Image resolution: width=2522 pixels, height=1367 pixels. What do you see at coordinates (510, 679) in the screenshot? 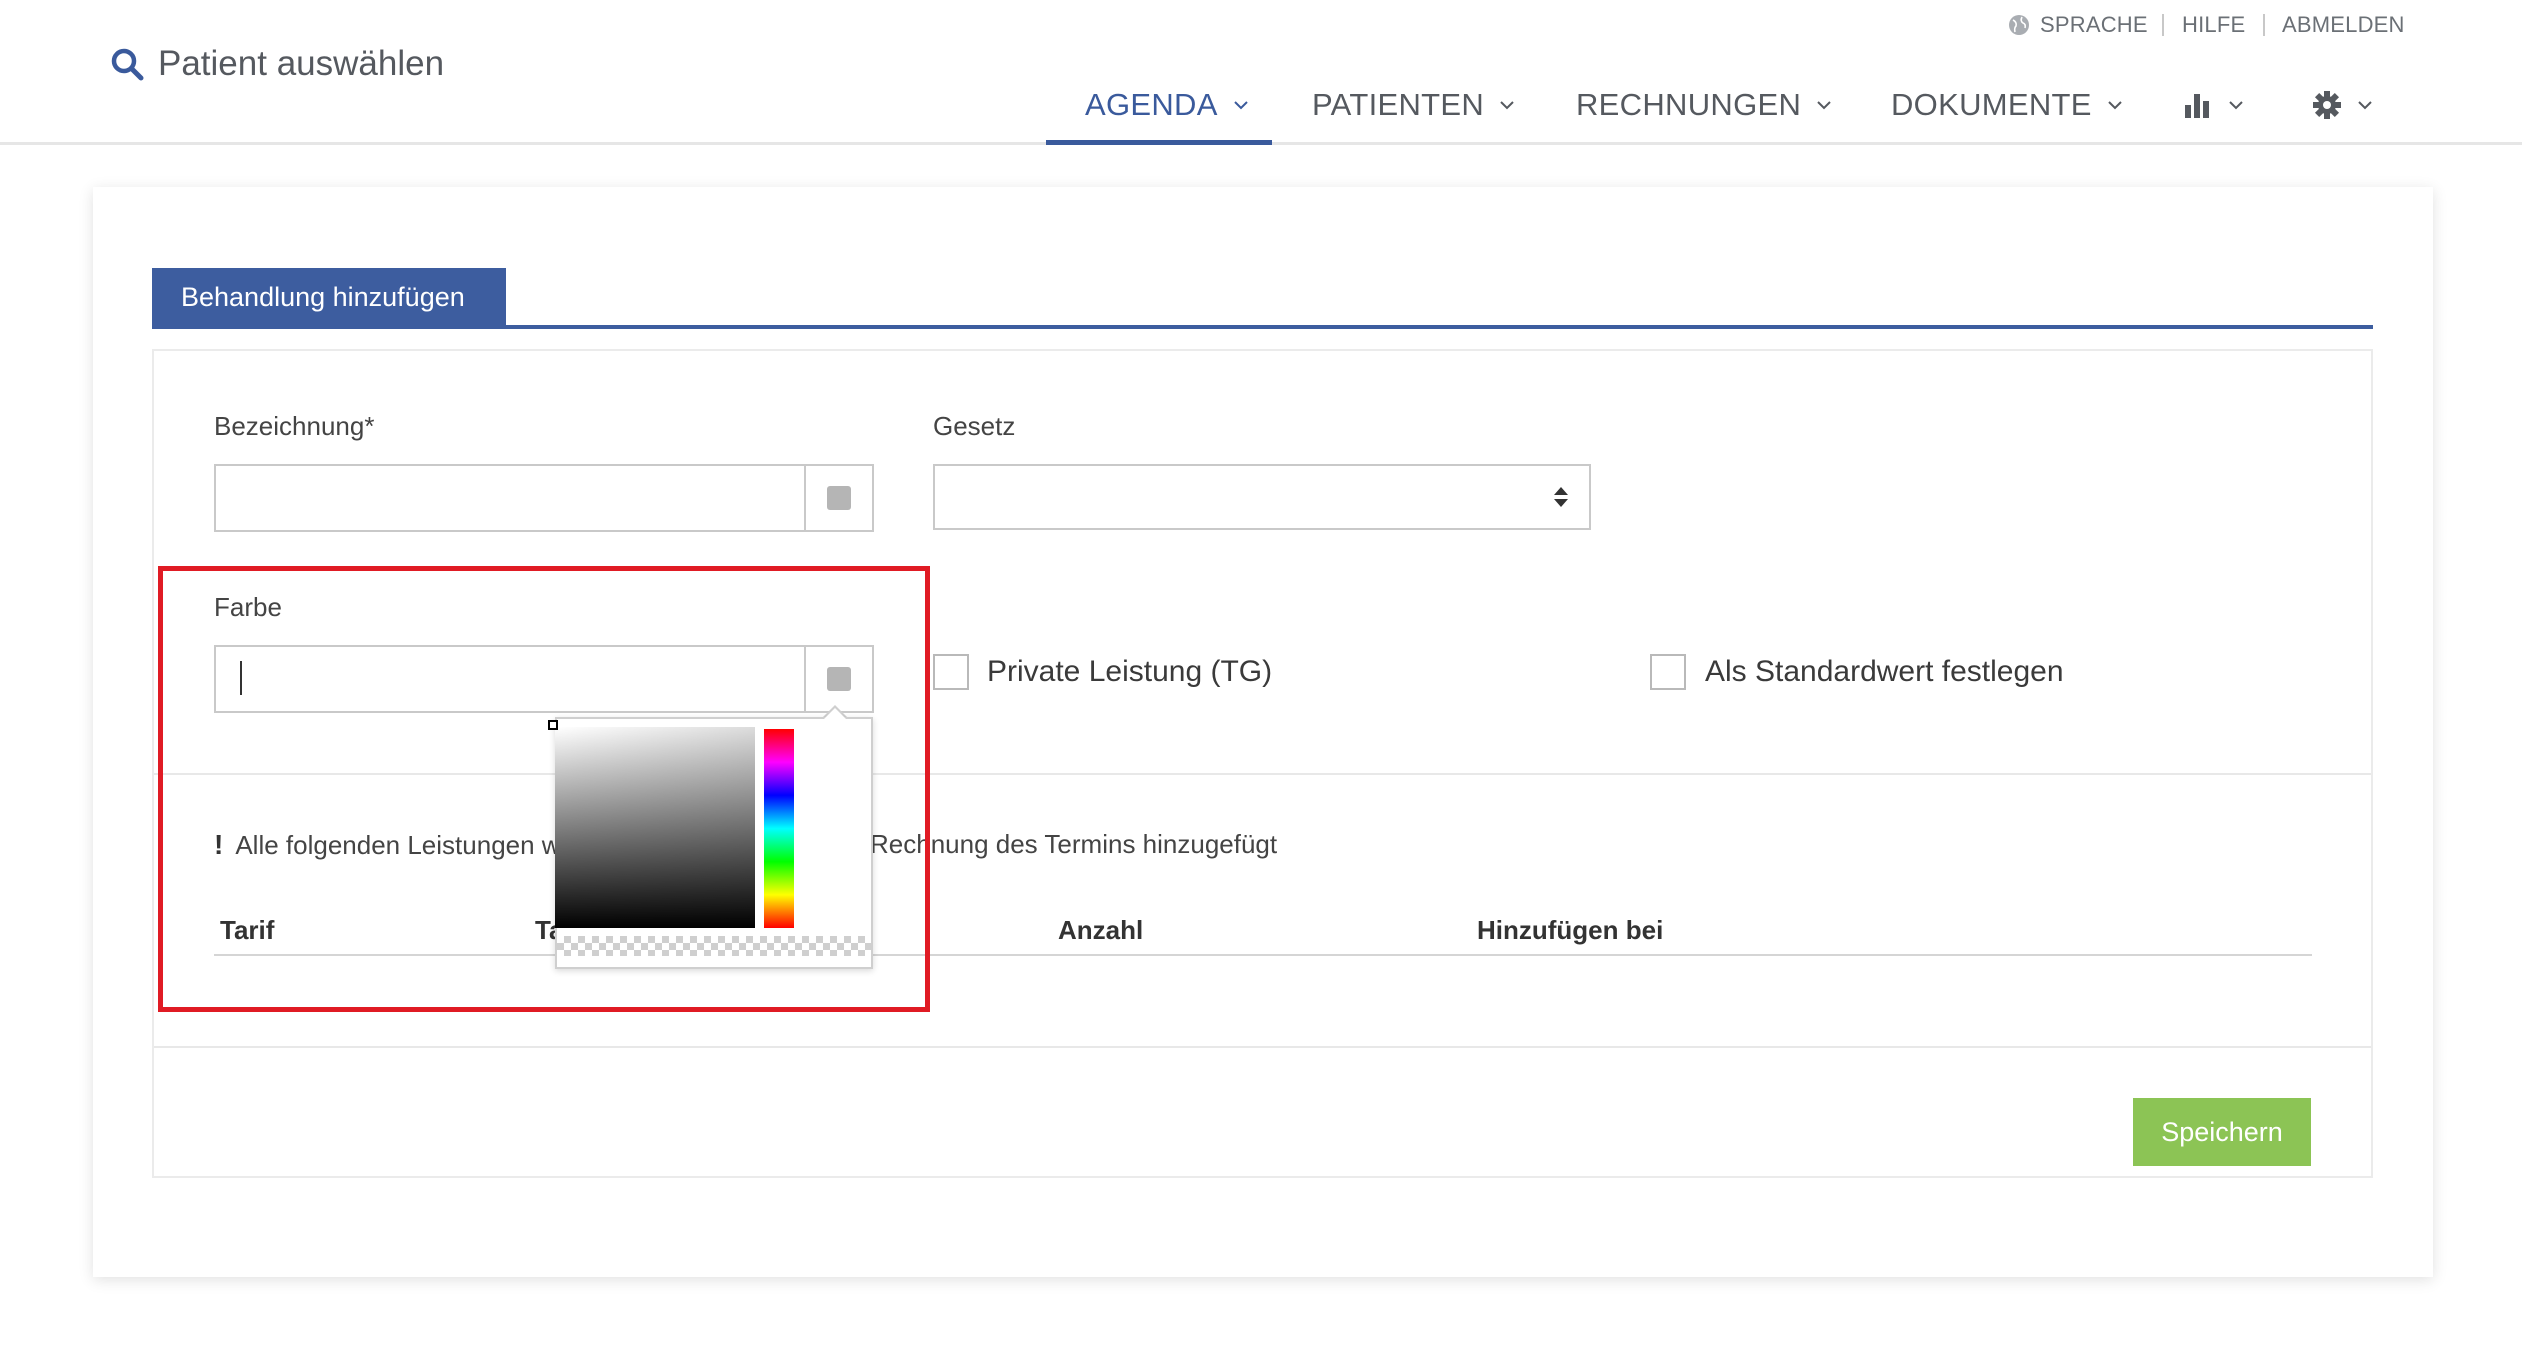
I see `farbe-input` at bounding box center [510, 679].